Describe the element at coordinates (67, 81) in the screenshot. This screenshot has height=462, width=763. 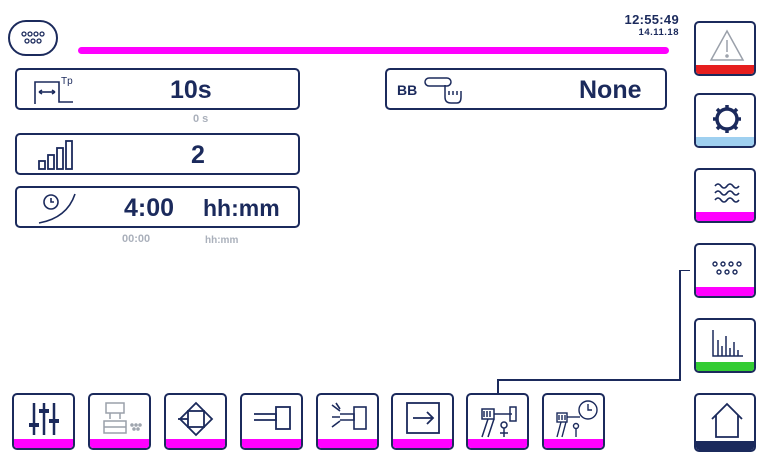
I see `svg-text: Tp` at that location.